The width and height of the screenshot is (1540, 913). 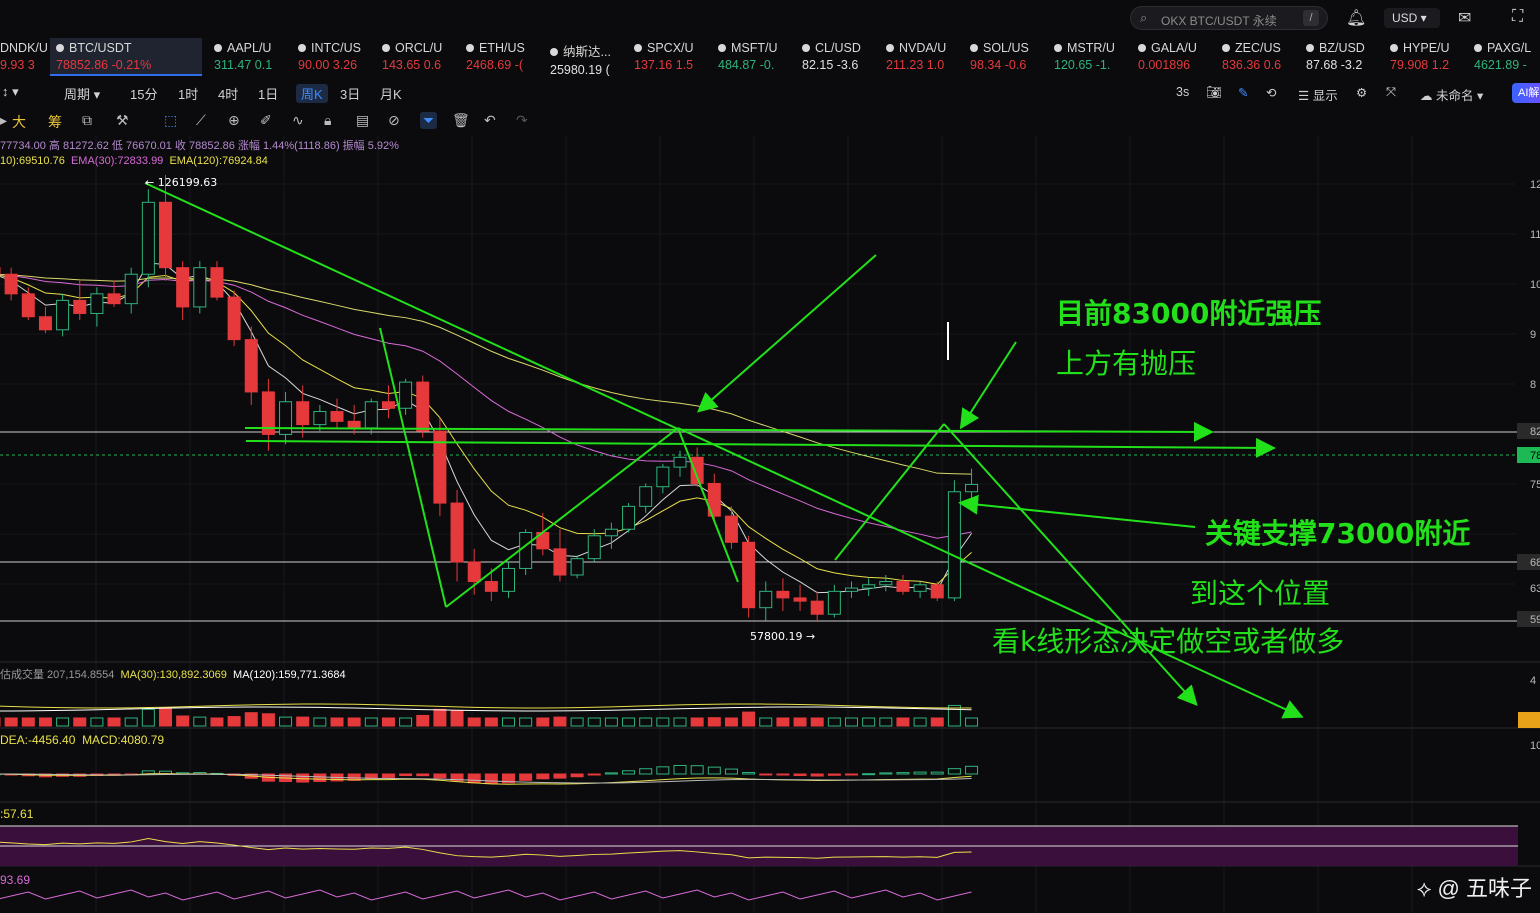 I want to click on ticker-10: NVDA/U 211.23 1.0, so click(x=921, y=57).